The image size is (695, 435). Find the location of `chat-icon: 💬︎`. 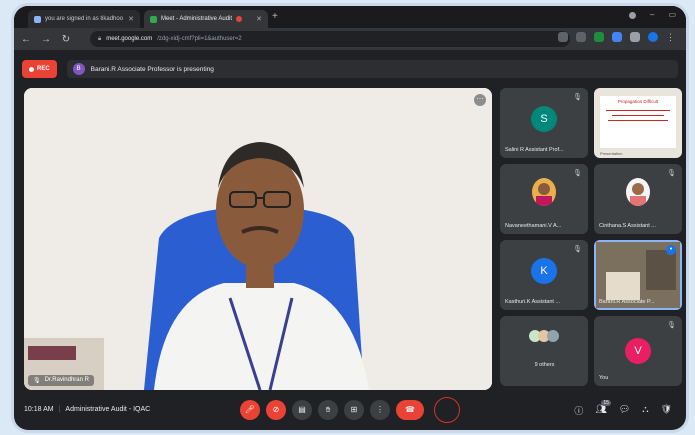

chat-icon: 💬︎ is located at coordinates (624, 410).